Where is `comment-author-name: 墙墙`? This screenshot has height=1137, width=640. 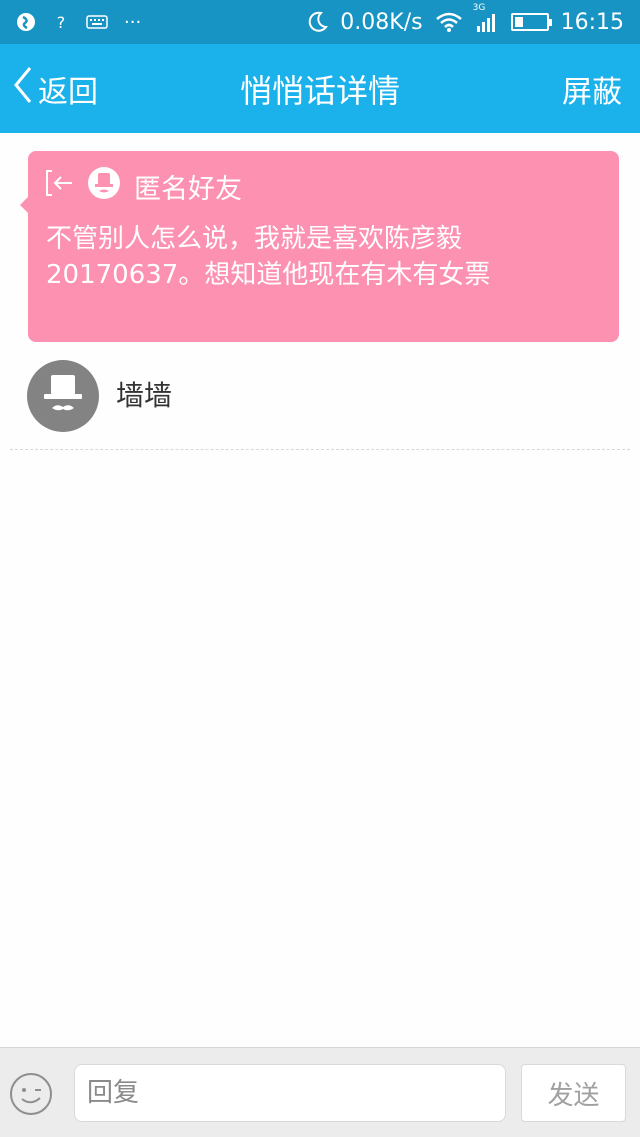 comment-author-name: 墙墙 is located at coordinates (144, 395).